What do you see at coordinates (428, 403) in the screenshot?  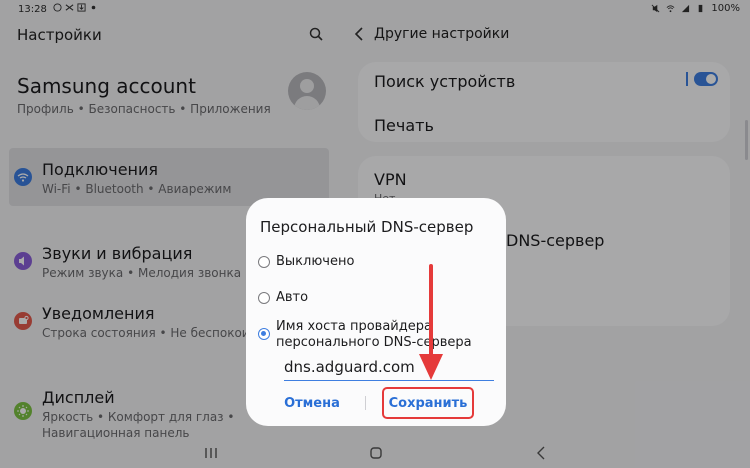 I see `save-highlight-box` at bounding box center [428, 403].